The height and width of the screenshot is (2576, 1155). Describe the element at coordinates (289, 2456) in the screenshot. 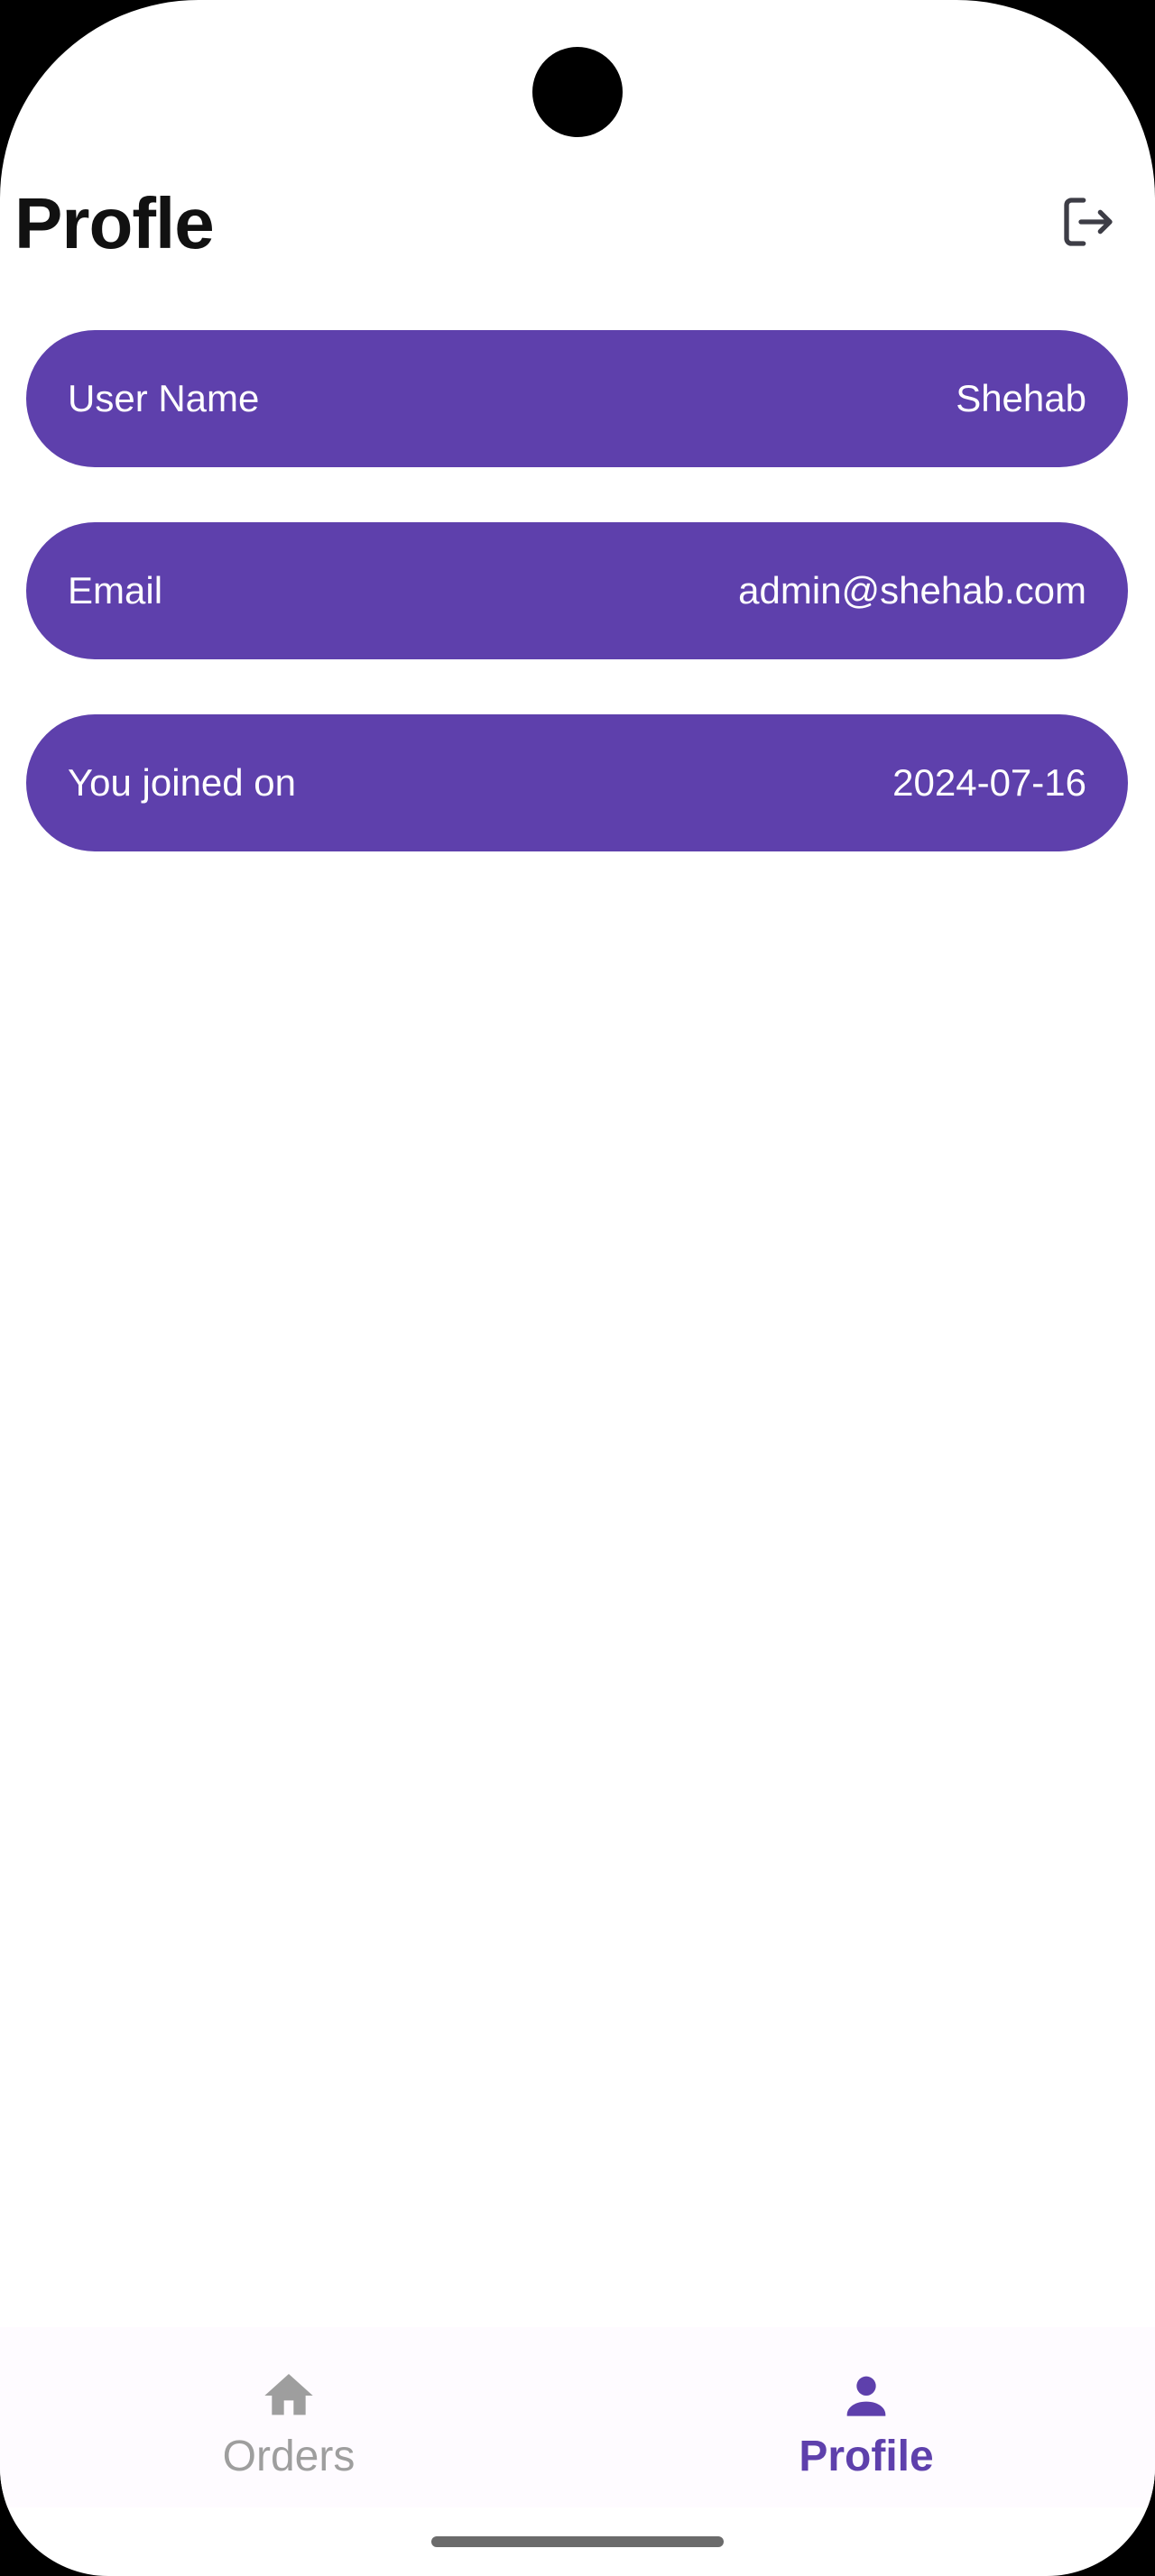

I see `nav-label-orders: Orders` at that location.